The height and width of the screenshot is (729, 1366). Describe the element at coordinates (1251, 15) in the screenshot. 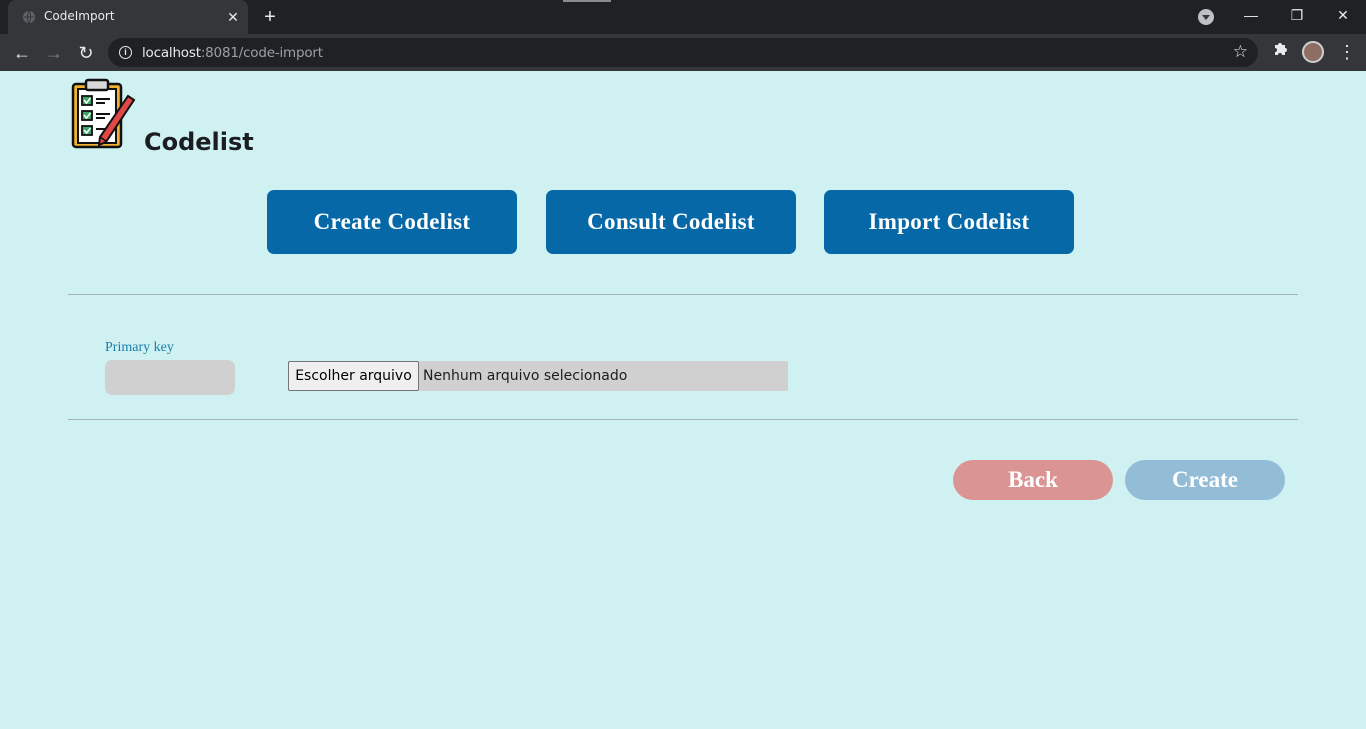

I see `minimize-button: —` at that location.